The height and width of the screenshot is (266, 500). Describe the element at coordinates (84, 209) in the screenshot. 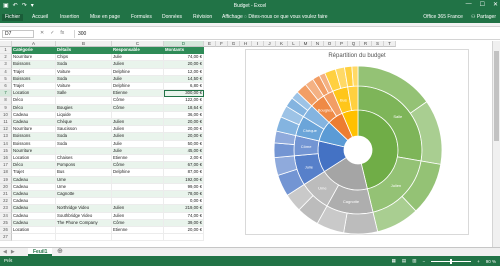

I see `table-cell: Northridge Video` at that location.